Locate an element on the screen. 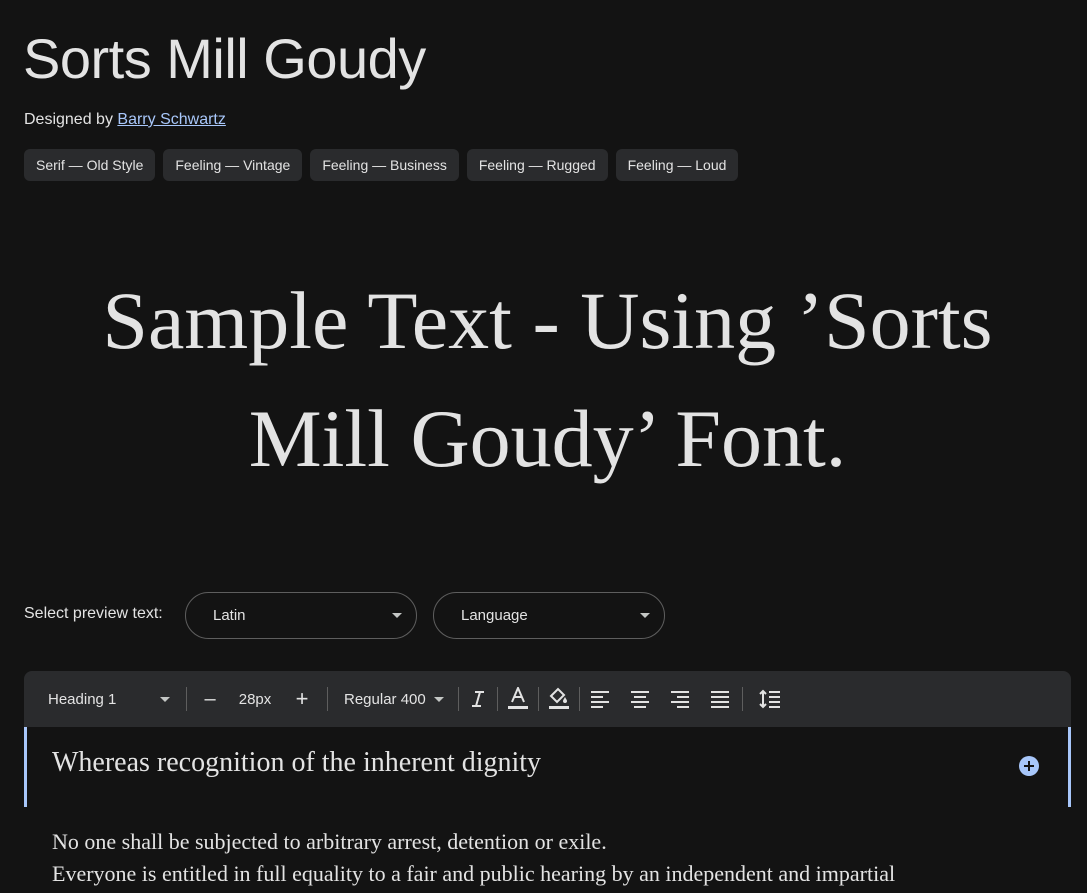  tag-feeling-business: Feeling — Business is located at coordinates (384, 165).